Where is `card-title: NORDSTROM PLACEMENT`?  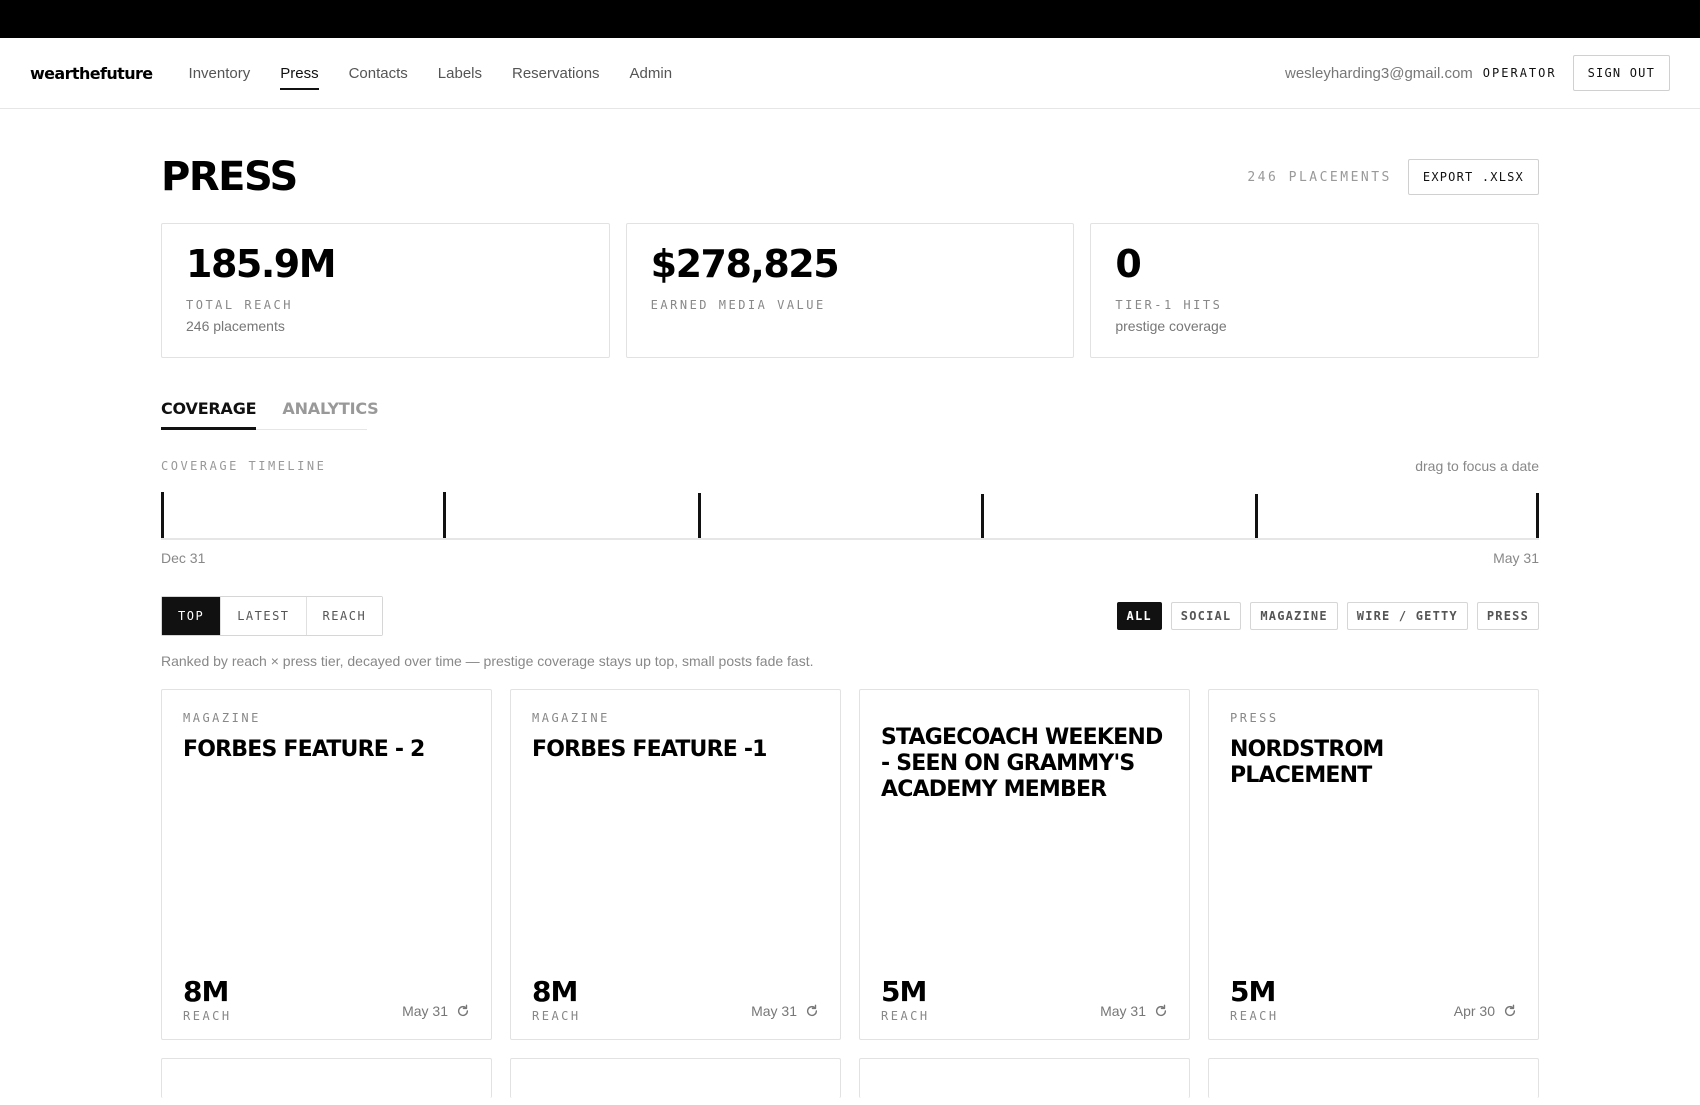
card-title: NORDSTROM PLACEMENT is located at coordinates (1307, 762).